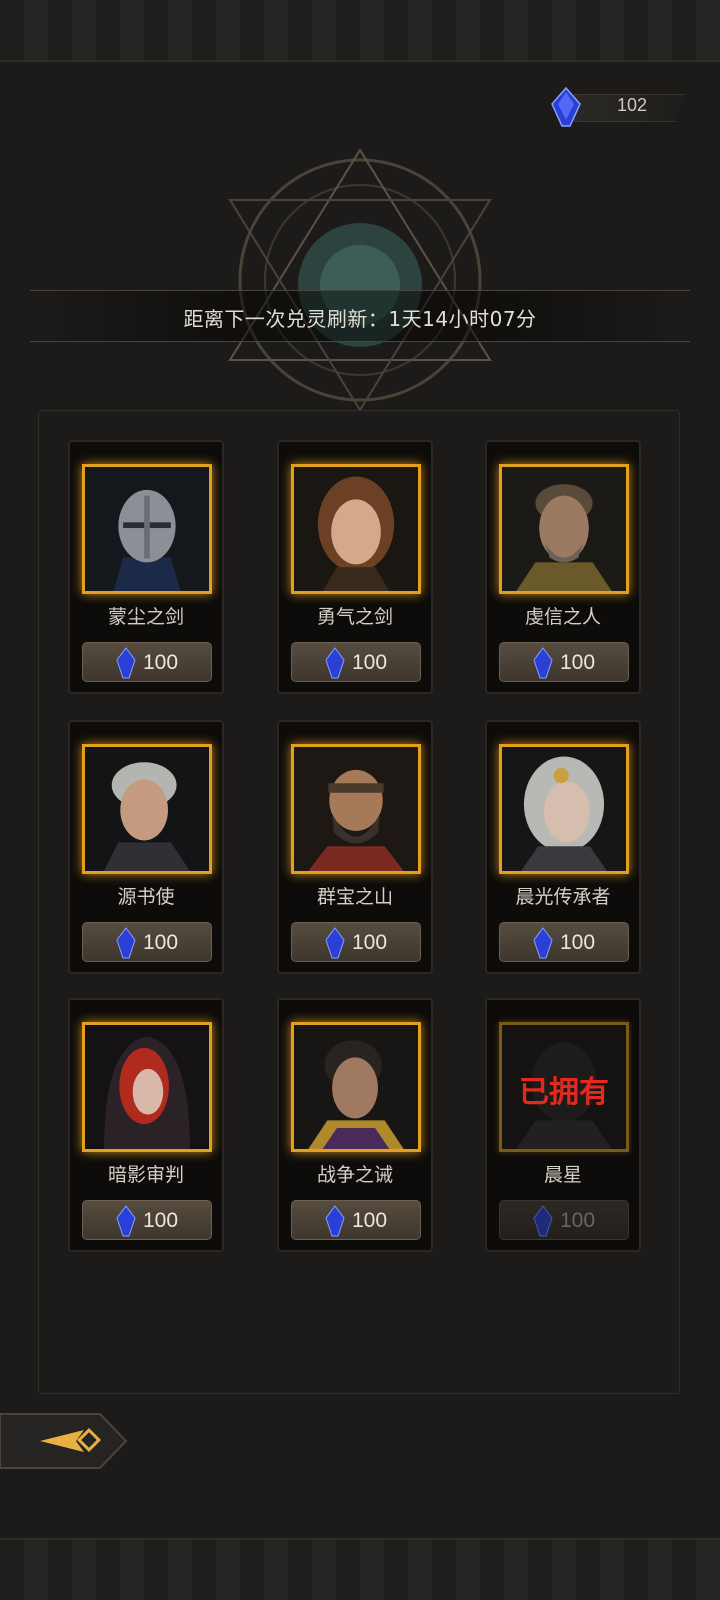 The width and height of the screenshot is (720, 1600). I want to click on hero-card: 虔信之人 100, so click(563, 567).